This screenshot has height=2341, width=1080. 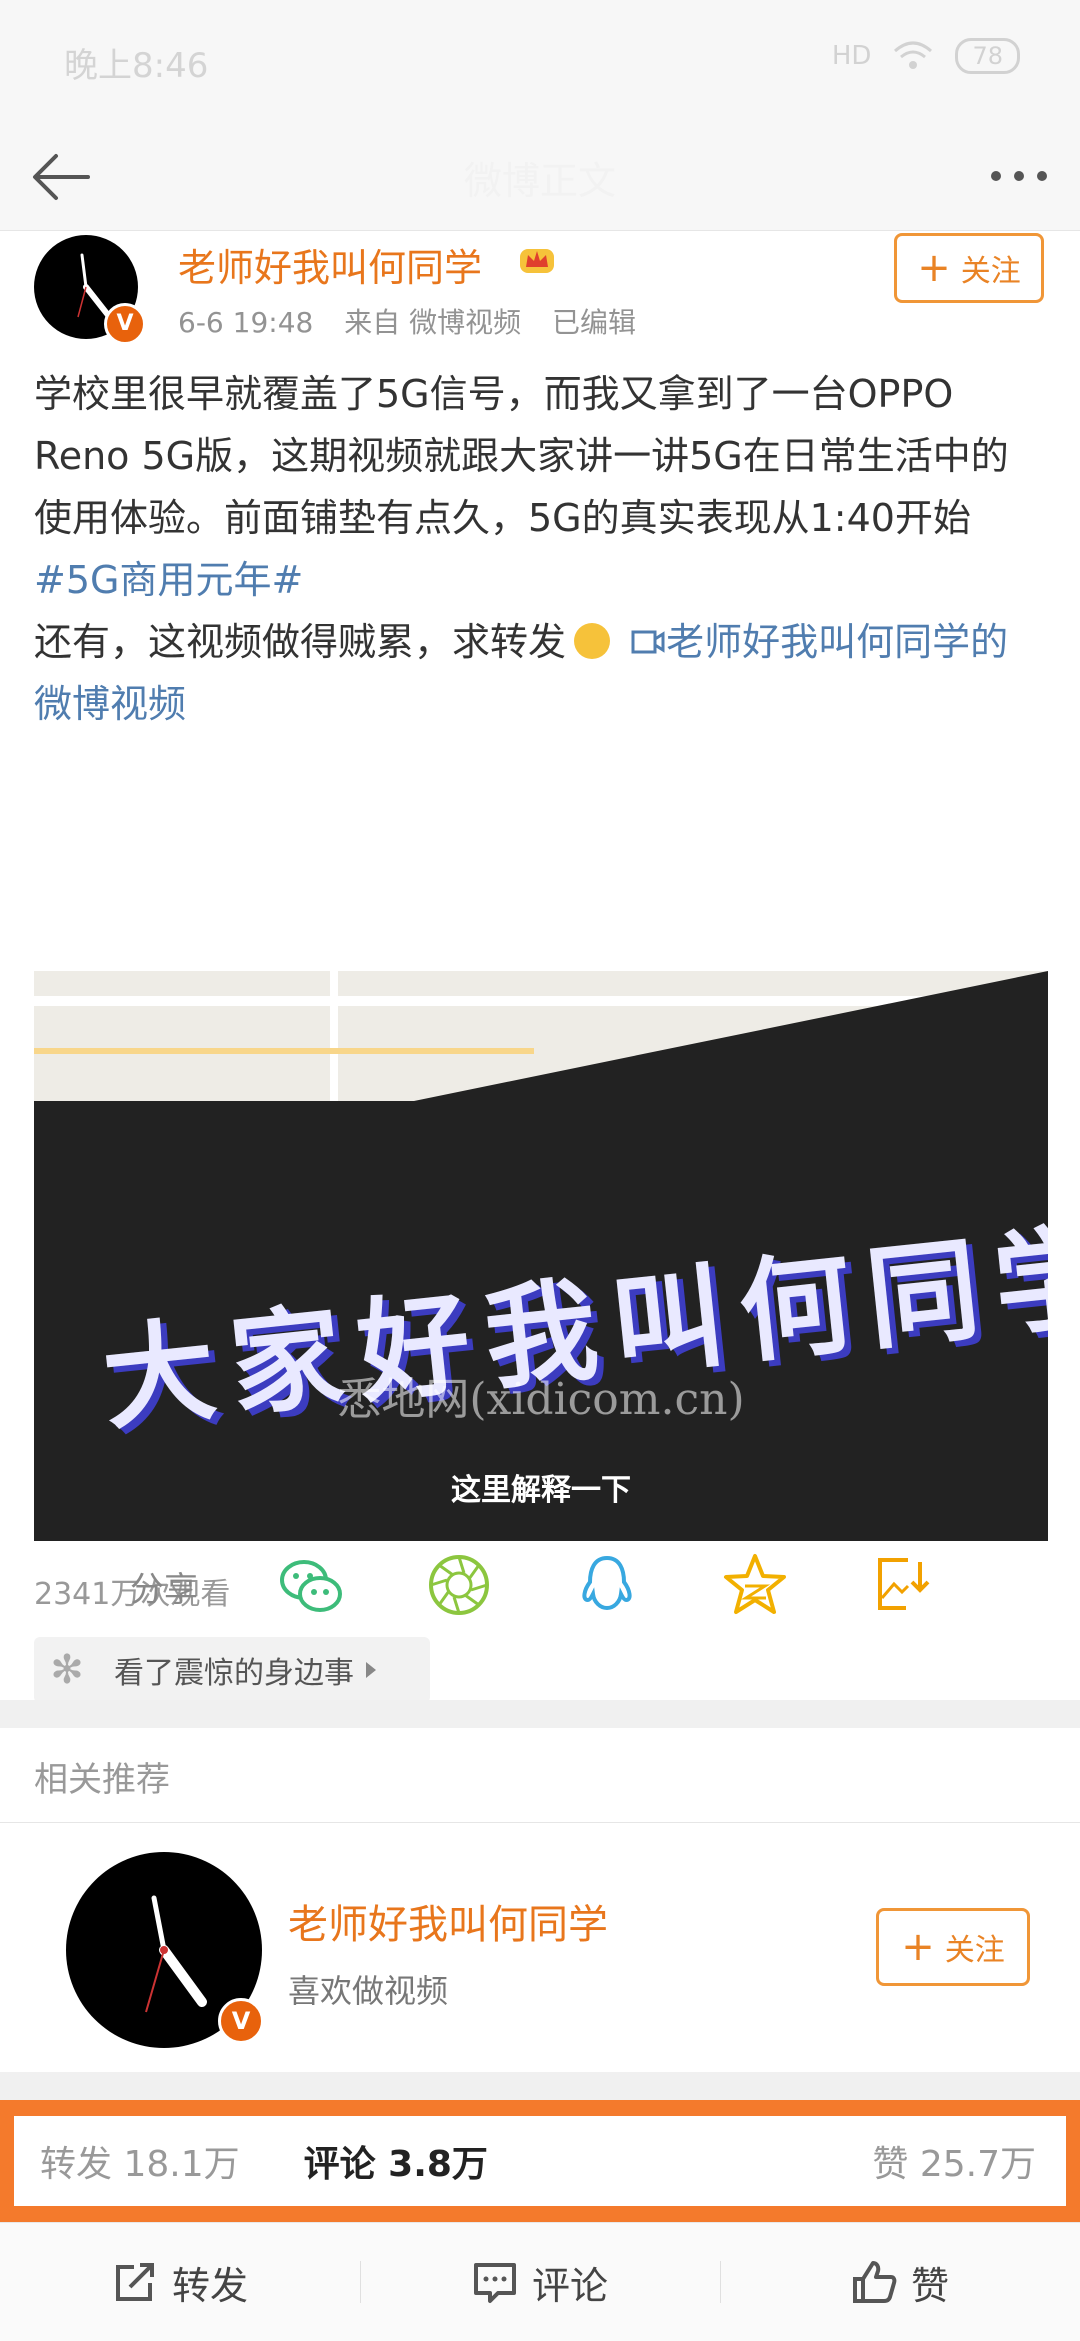 I want to click on laugh-cry-emoji-icon, so click(x=592, y=640).